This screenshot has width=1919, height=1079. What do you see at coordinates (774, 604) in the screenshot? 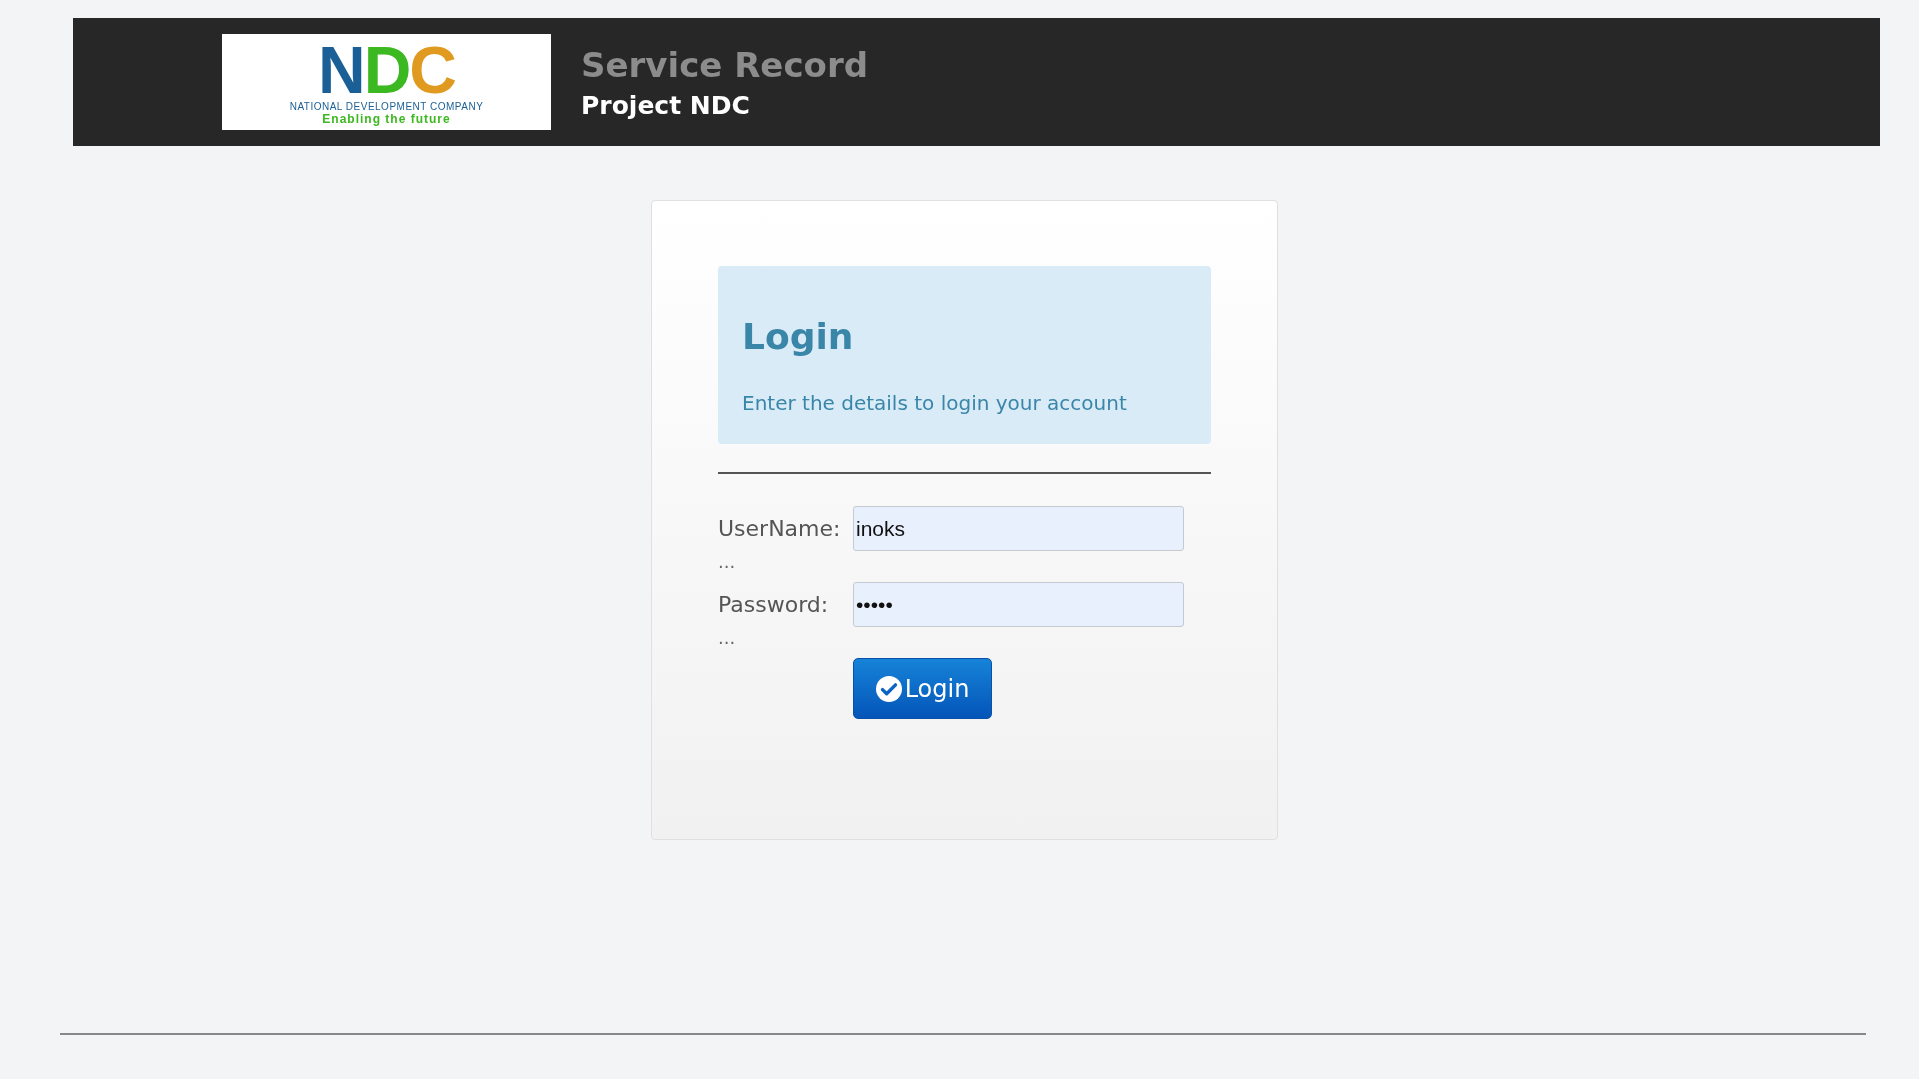
I see `field-label: Password:` at bounding box center [774, 604].